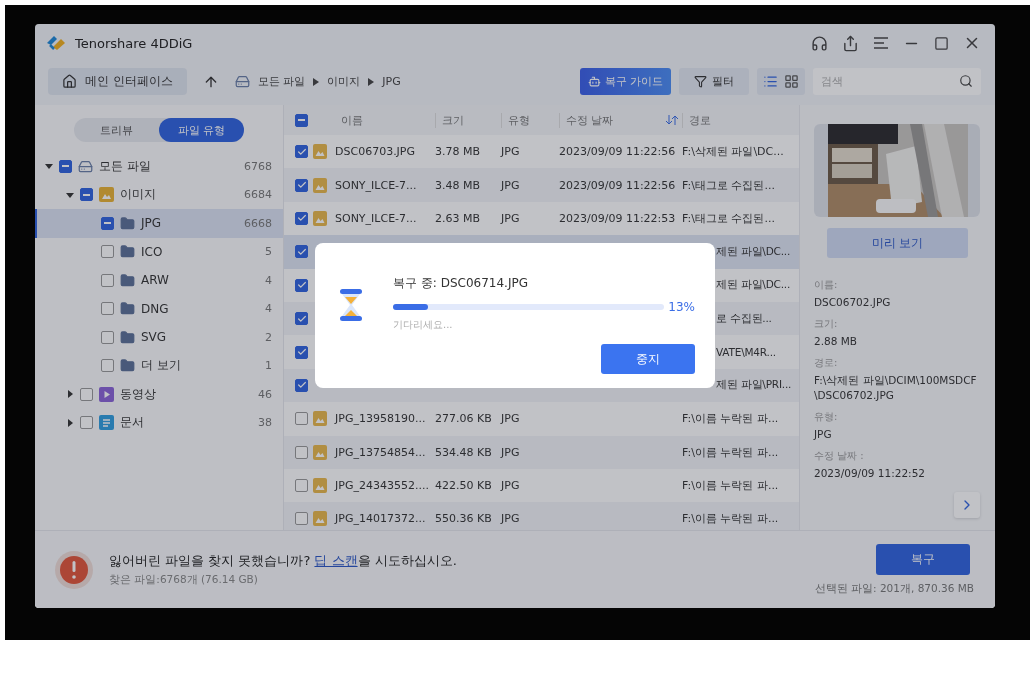 This screenshot has width=1034, height=693. What do you see at coordinates (941, 43) in the screenshot?
I see `maximize-icon` at bounding box center [941, 43].